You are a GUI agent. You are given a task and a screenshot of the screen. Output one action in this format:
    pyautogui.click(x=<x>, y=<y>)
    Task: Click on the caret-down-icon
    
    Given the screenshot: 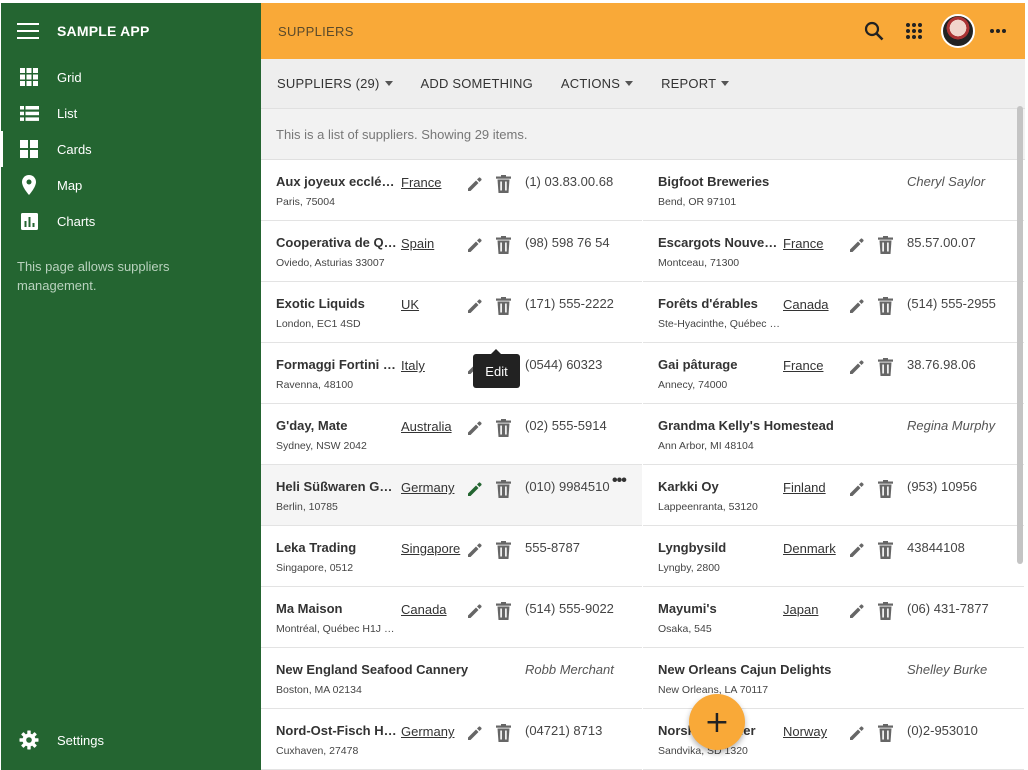 What is the action you would take?
    pyautogui.click(x=725, y=83)
    